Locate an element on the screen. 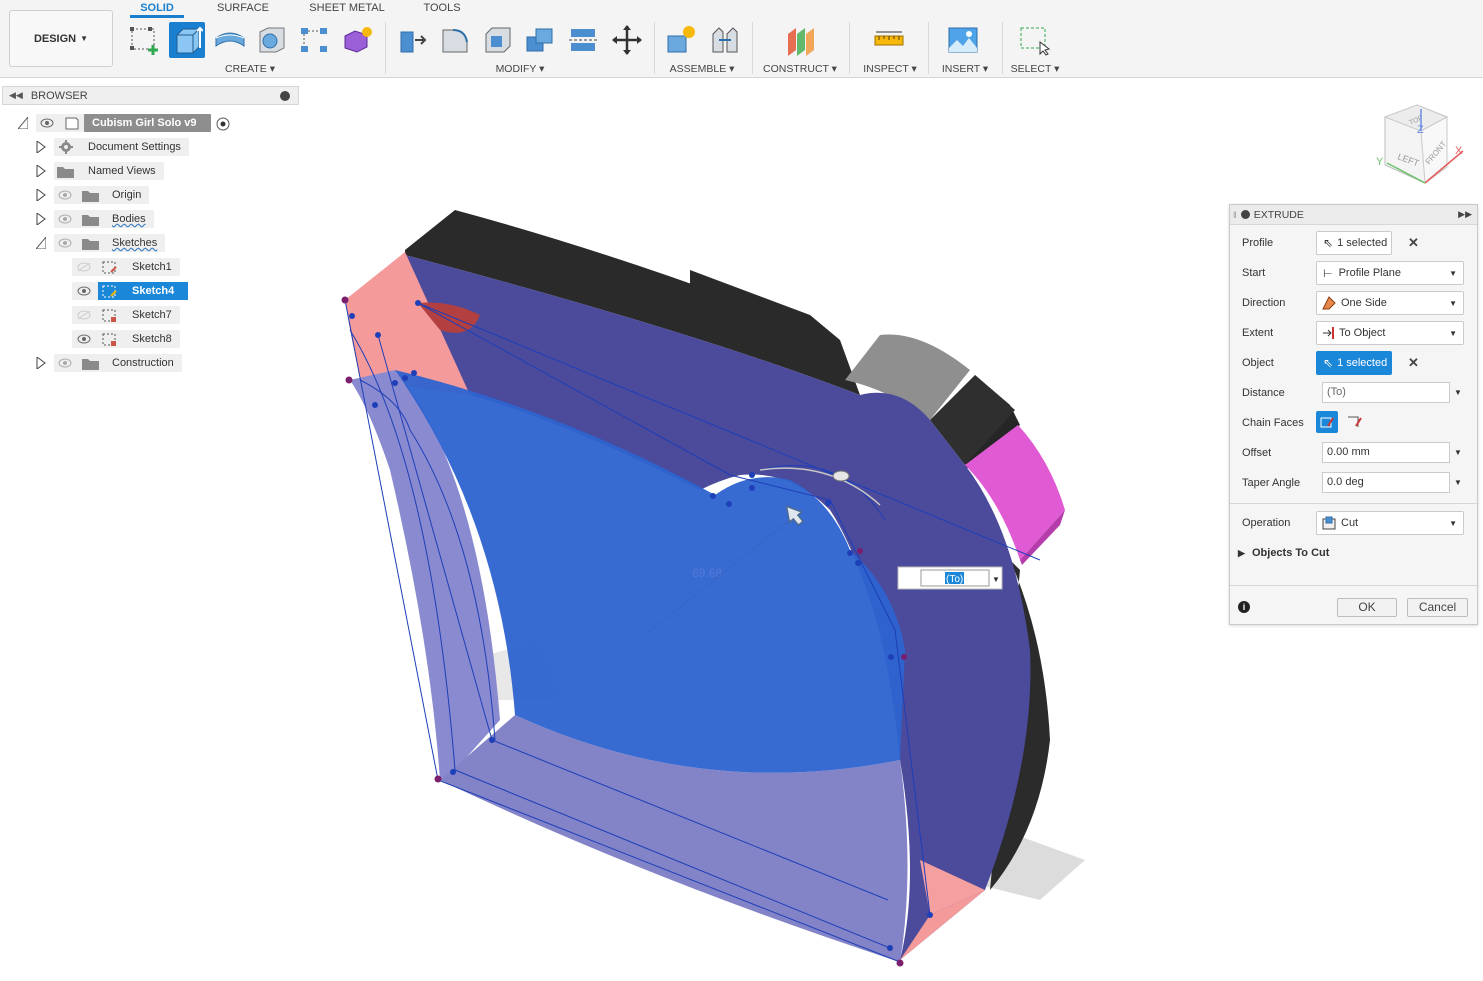 This screenshot has height=981, width=1483. cancel-button: Cancel is located at coordinates (1437, 607).